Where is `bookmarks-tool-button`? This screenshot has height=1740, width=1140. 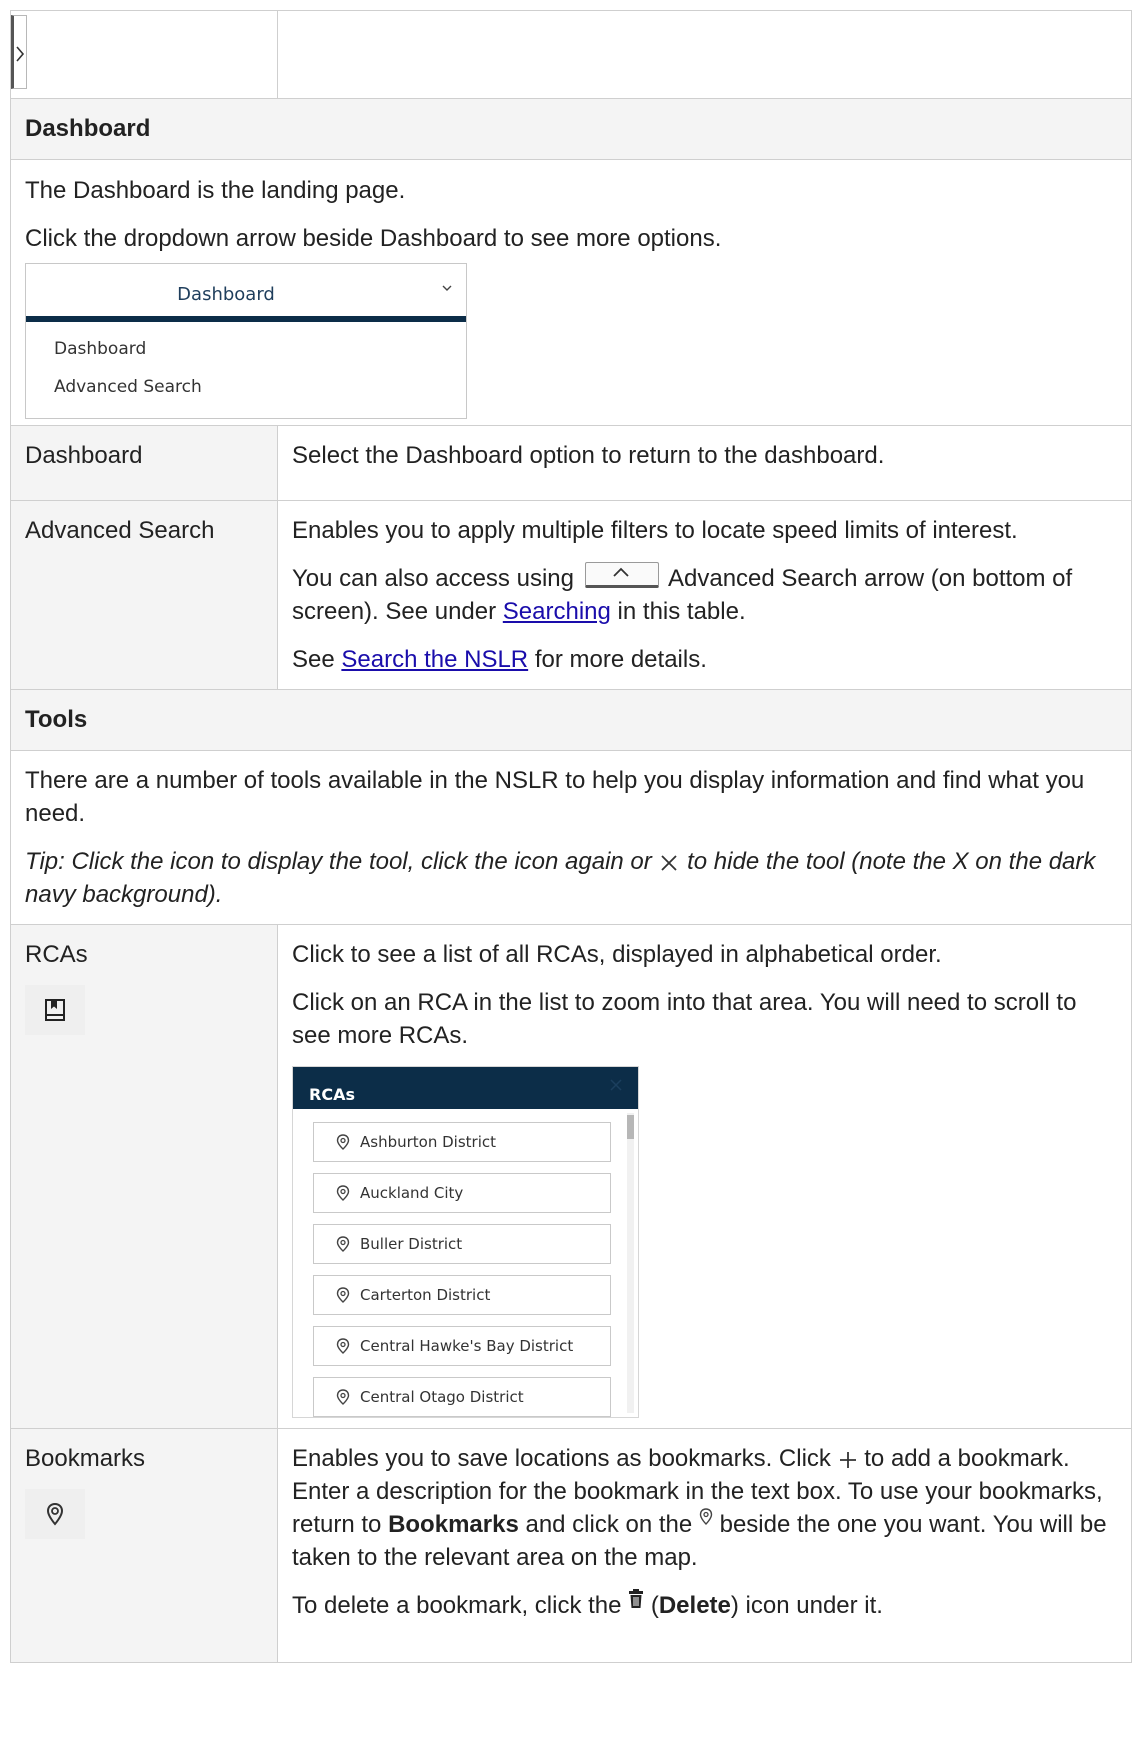 bookmarks-tool-button is located at coordinates (55, 1514).